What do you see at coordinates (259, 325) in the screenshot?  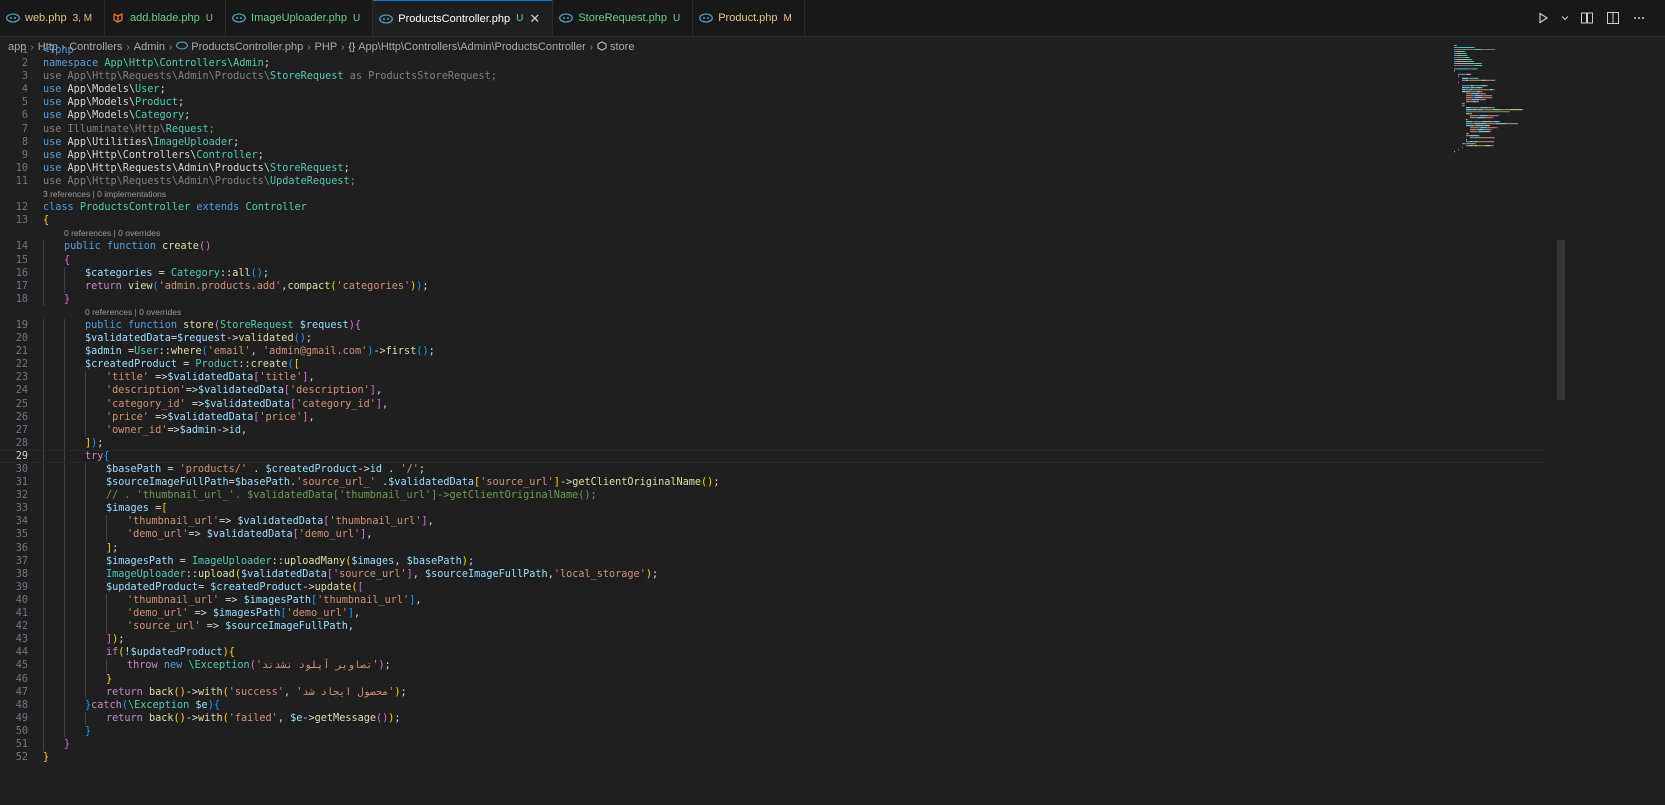 I see `code-token: StoreRequest` at bounding box center [259, 325].